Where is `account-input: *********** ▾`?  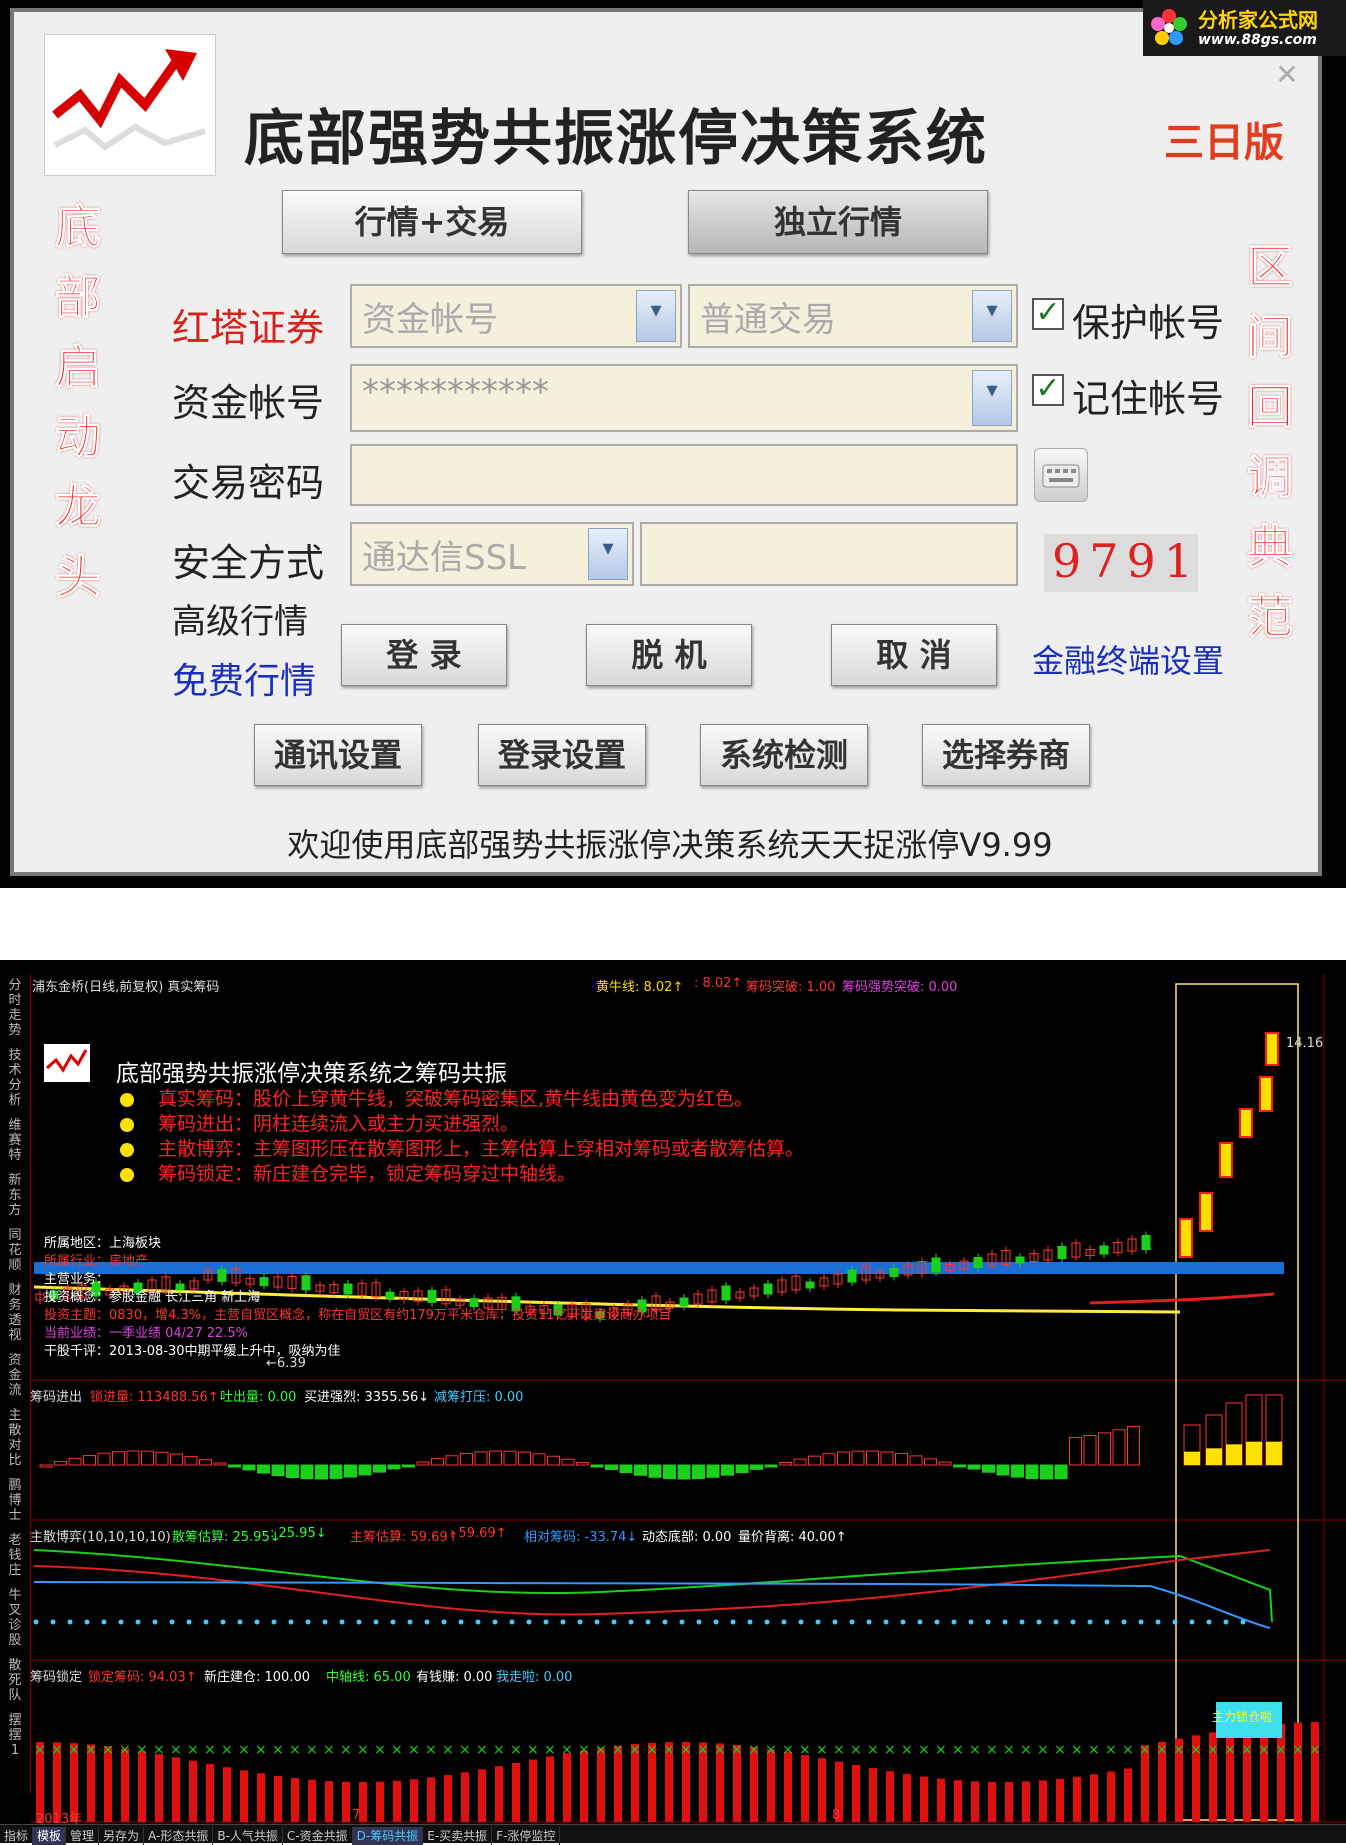 account-input: *********** ▾ is located at coordinates (684, 398).